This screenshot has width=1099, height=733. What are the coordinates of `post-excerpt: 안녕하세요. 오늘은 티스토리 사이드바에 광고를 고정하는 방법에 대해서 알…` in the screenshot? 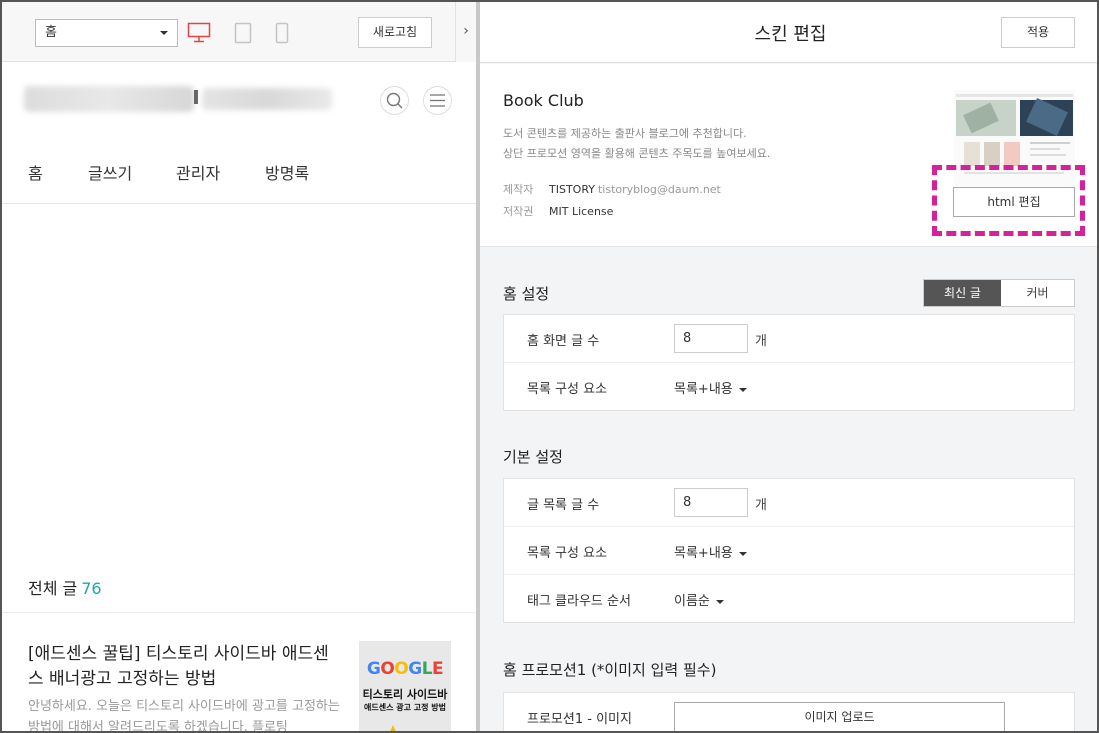 It's located at (184, 716).